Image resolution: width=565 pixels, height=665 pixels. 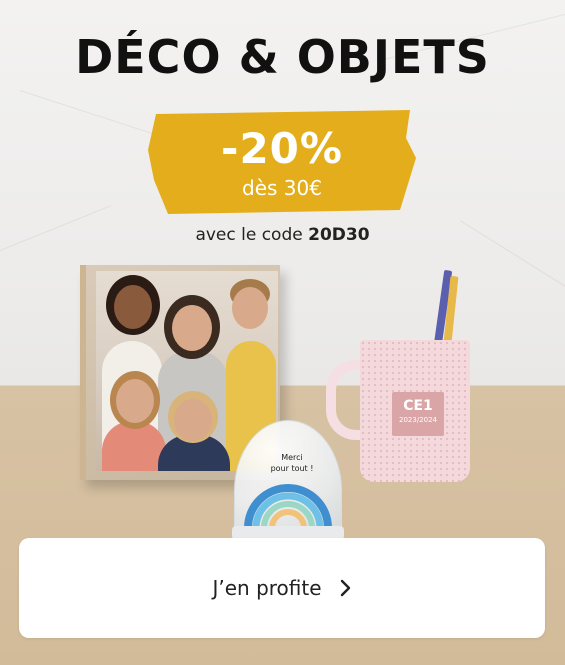 What do you see at coordinates (418, 420) in the screenshot?
I see `mug-label-year: 2023/2024` at bounding box center [418, 420].